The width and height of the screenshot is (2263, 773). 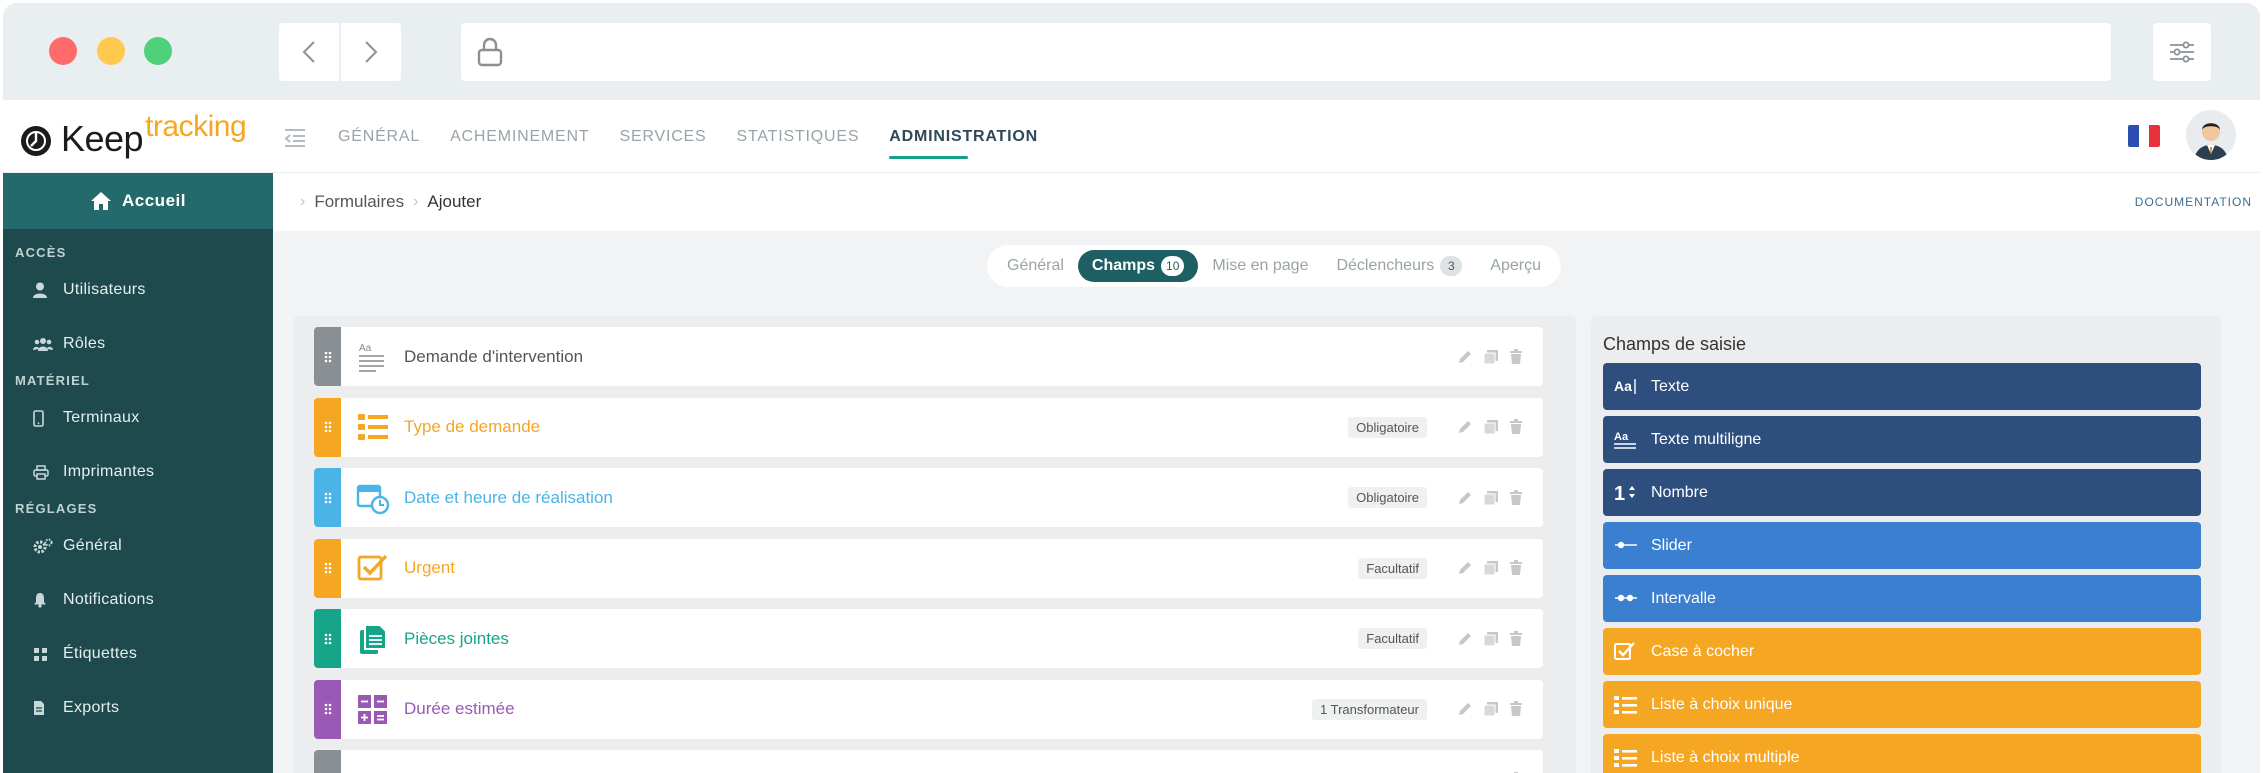 What do you see at coordinates (386, 136) in the screenshot?
I see `nav-general: GÉNÉRAL` at bounding box center [386, 136].